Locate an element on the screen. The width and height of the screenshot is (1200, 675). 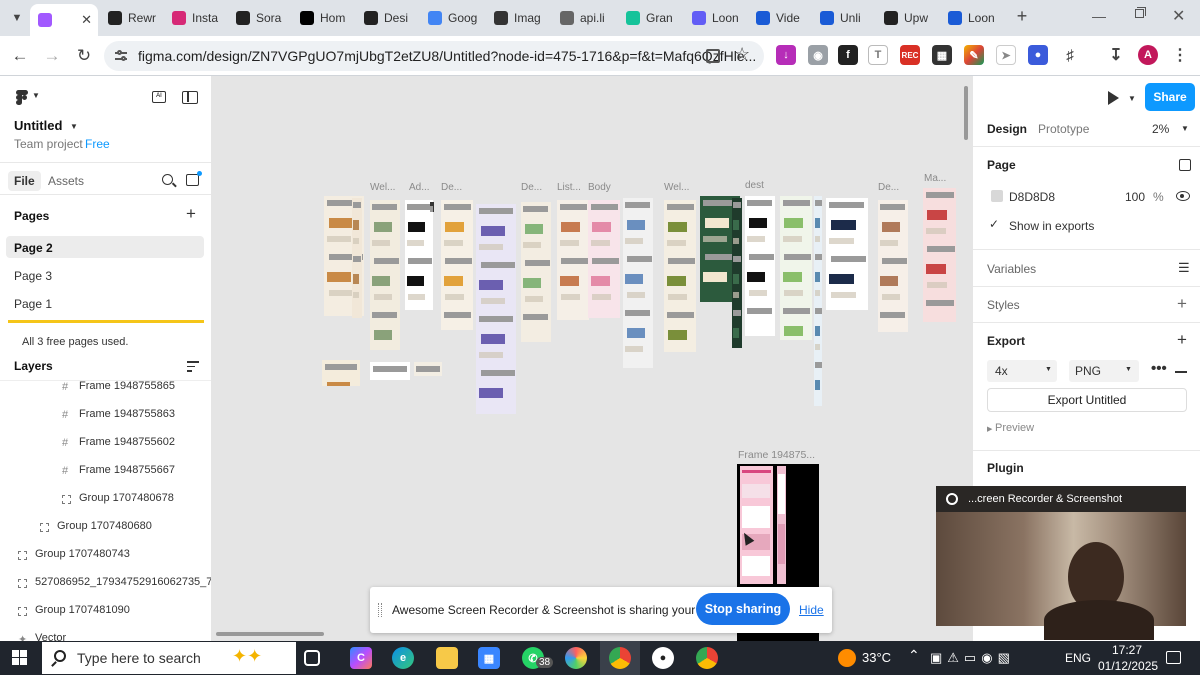
extension-camera-icon: ◉ is located at coordinates (818, 55).